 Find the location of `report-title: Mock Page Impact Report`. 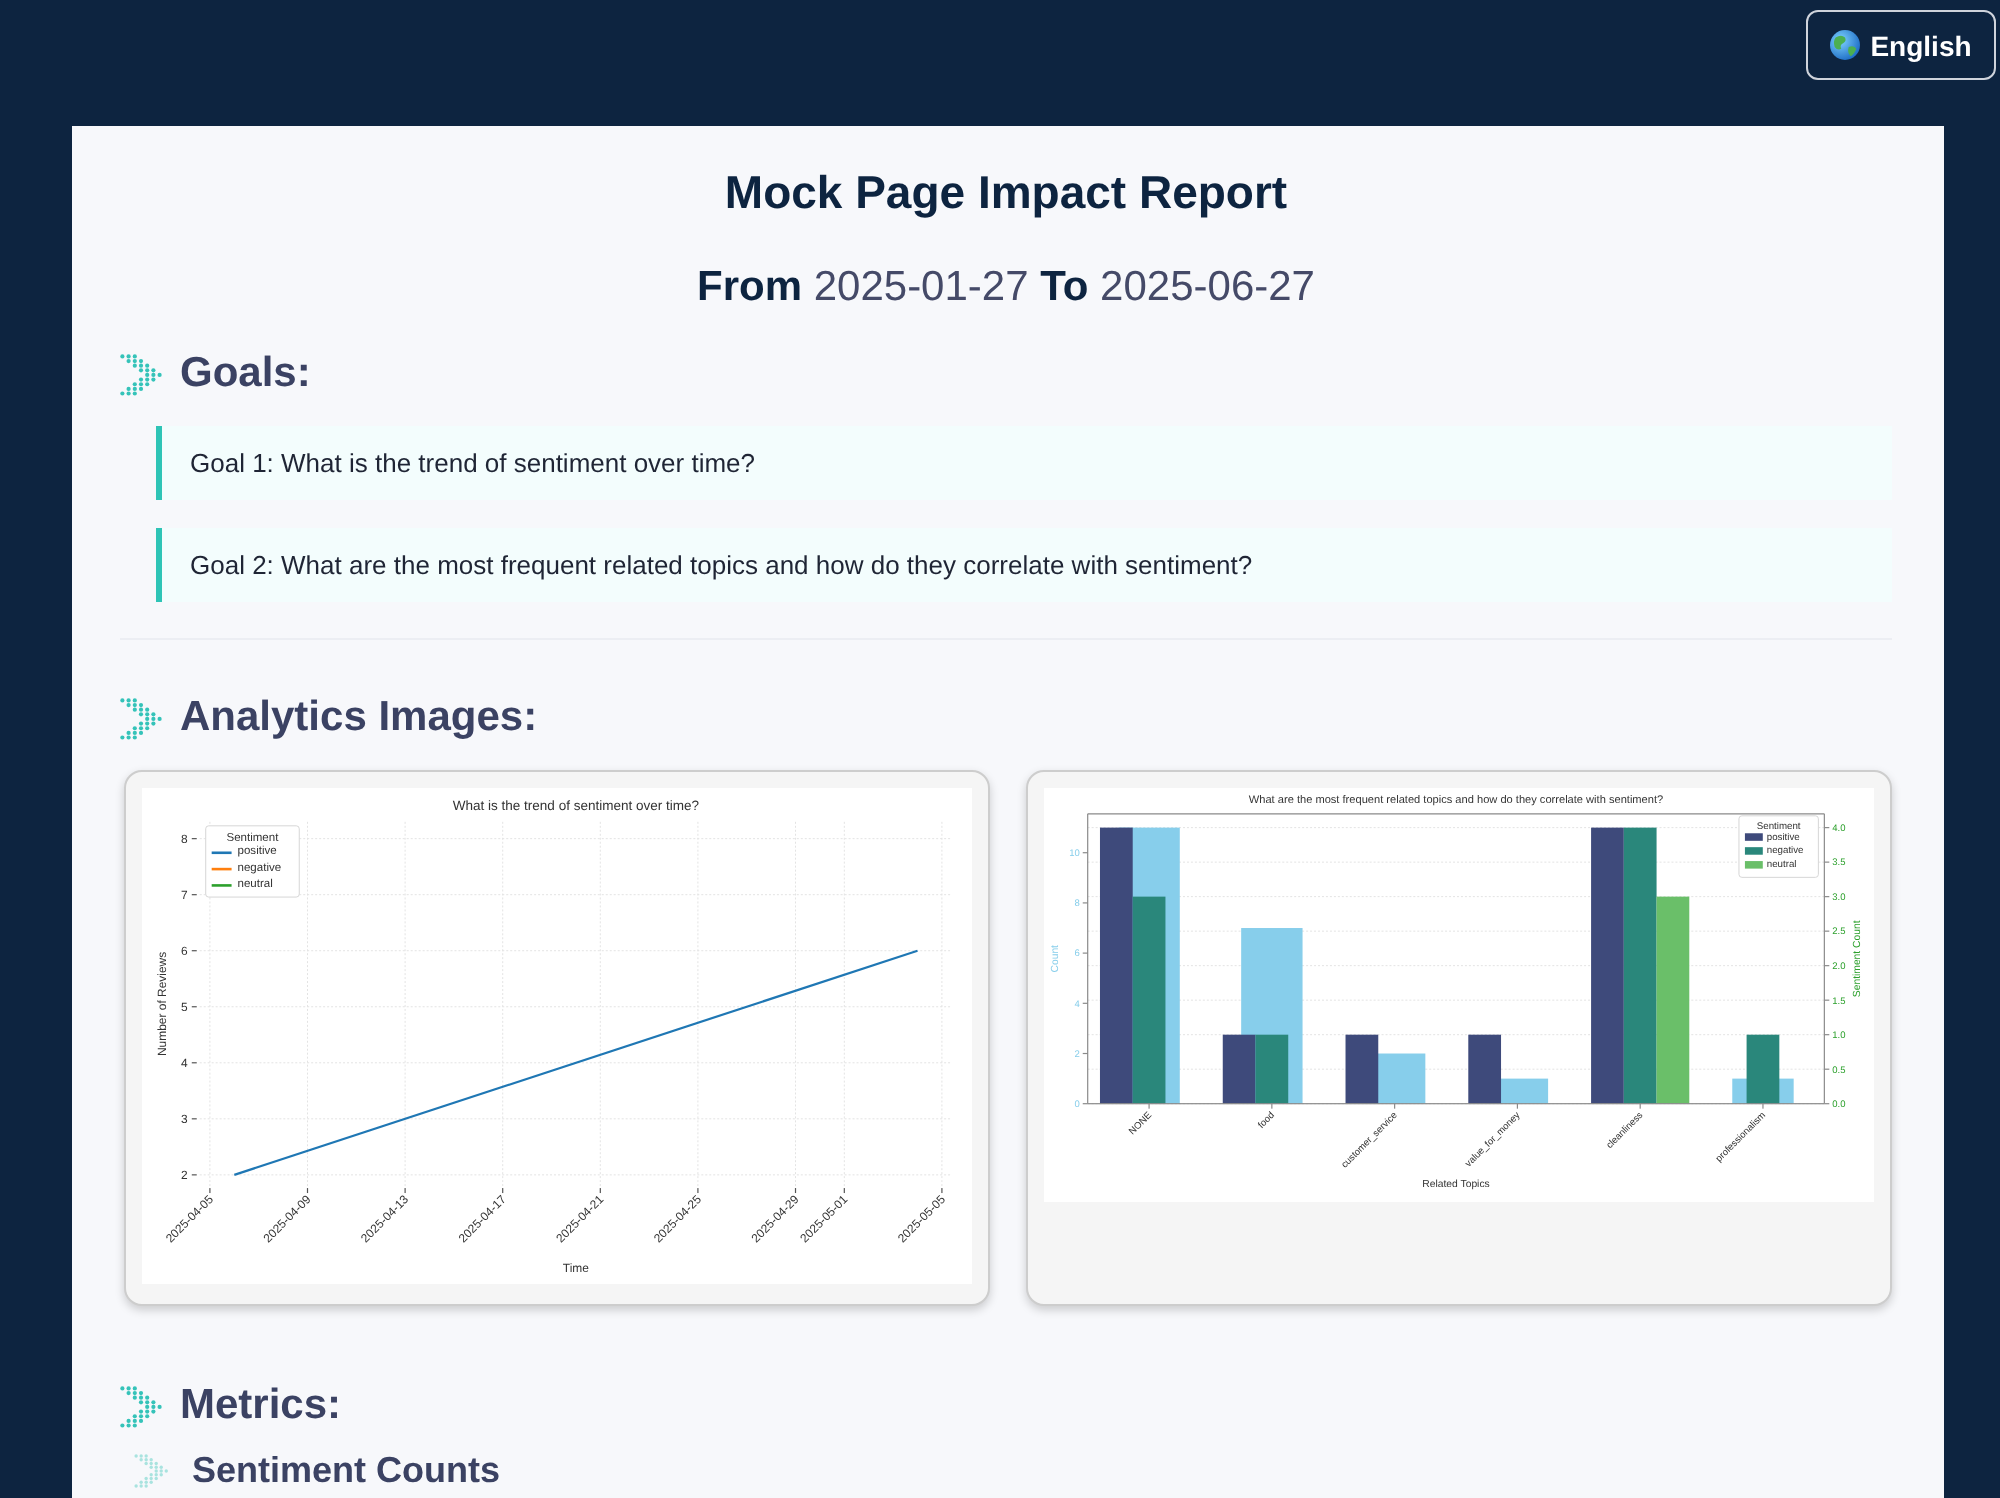

report-title: Mock Page Impact Report is located at coordinates (1006, 193).